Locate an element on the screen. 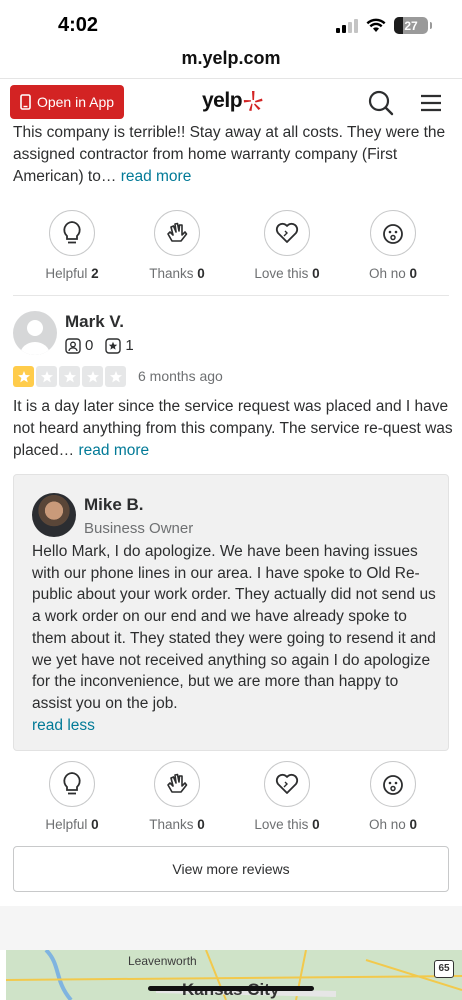 The height and width of the screenshot is (1000, 462). default-user-icon is located at coordinates (35, 337).